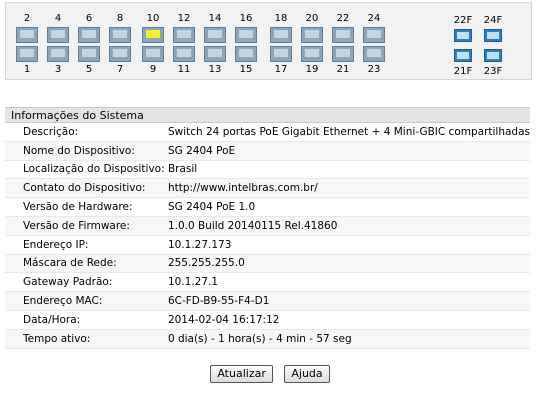  Describe the element at coordinates (89, 18) in the screenshot. I see `port-number-label: 6` at that location.